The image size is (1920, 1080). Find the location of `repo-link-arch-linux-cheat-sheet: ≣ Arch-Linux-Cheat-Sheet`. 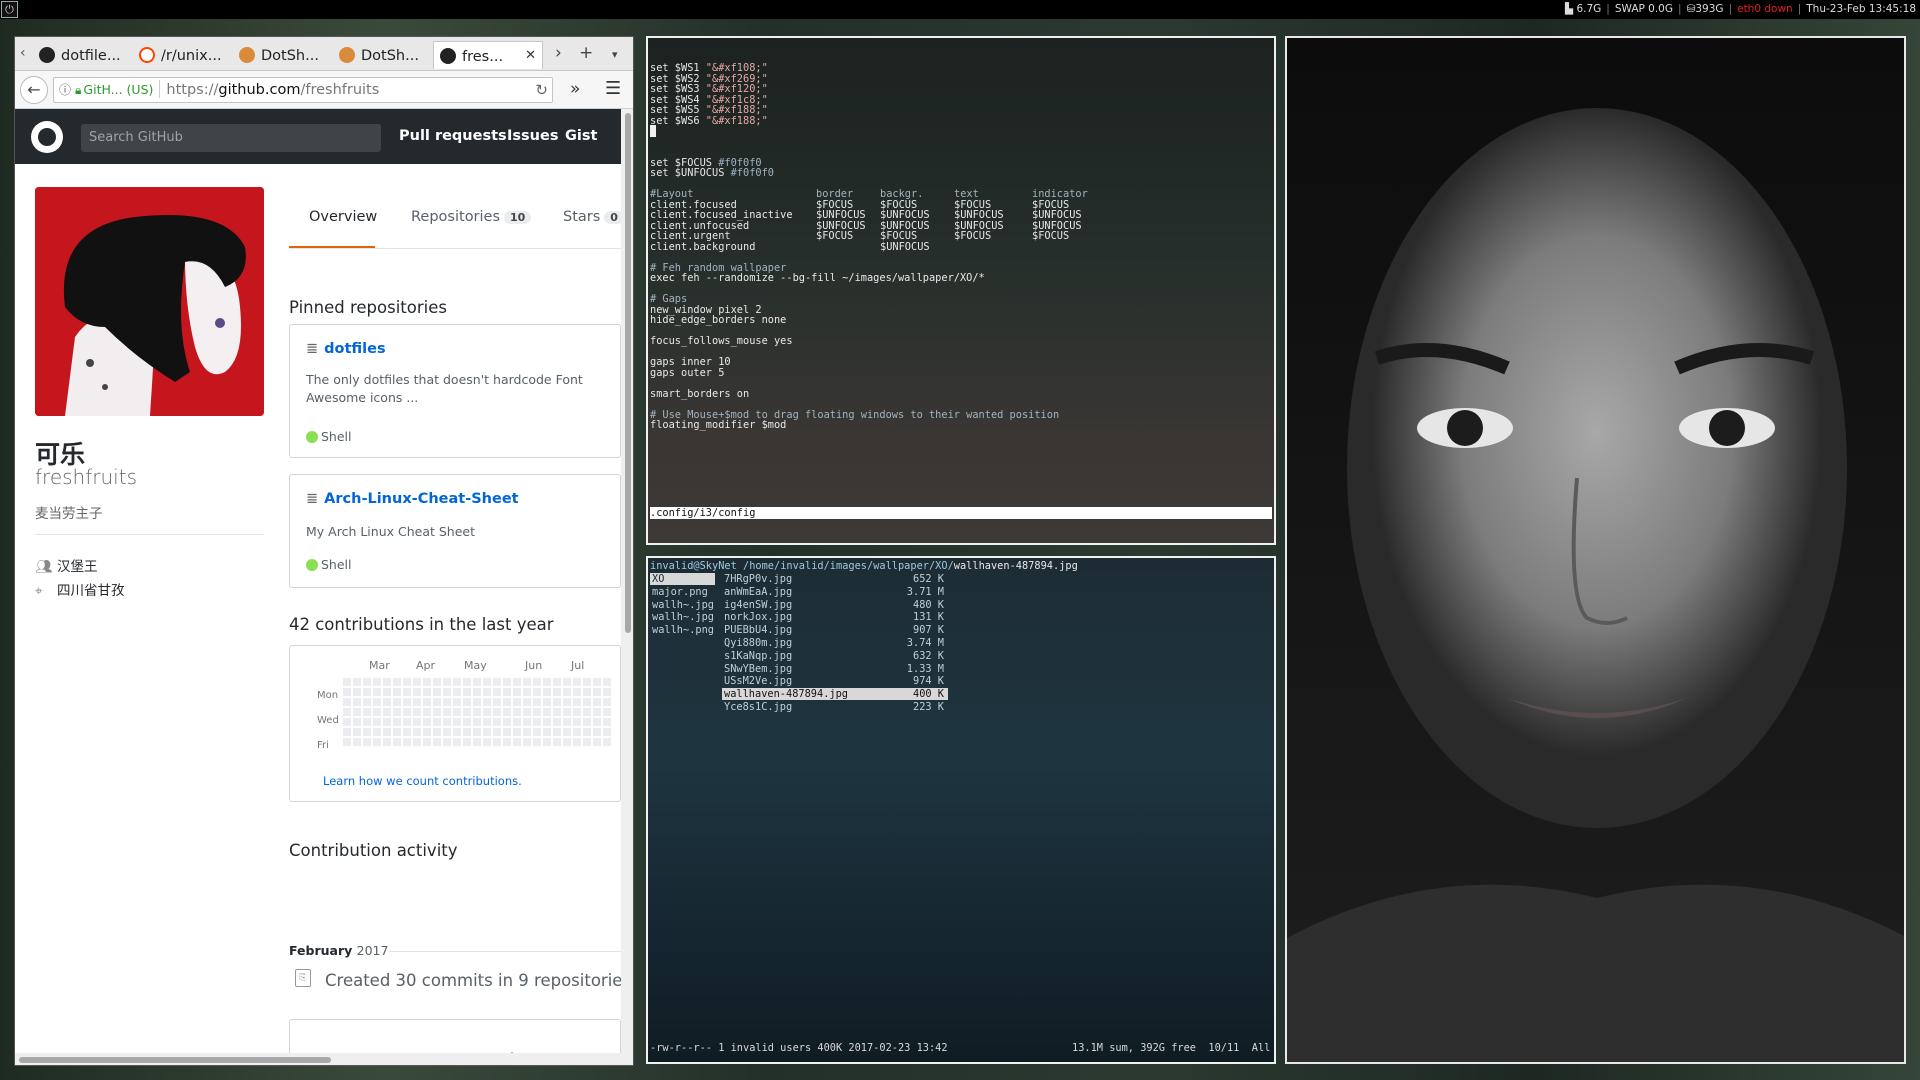

repo-link-arch-linux-cheat-sheet: ≣ Arch-Linux-Cheat-Sheet is located at coordinates (412, 499).